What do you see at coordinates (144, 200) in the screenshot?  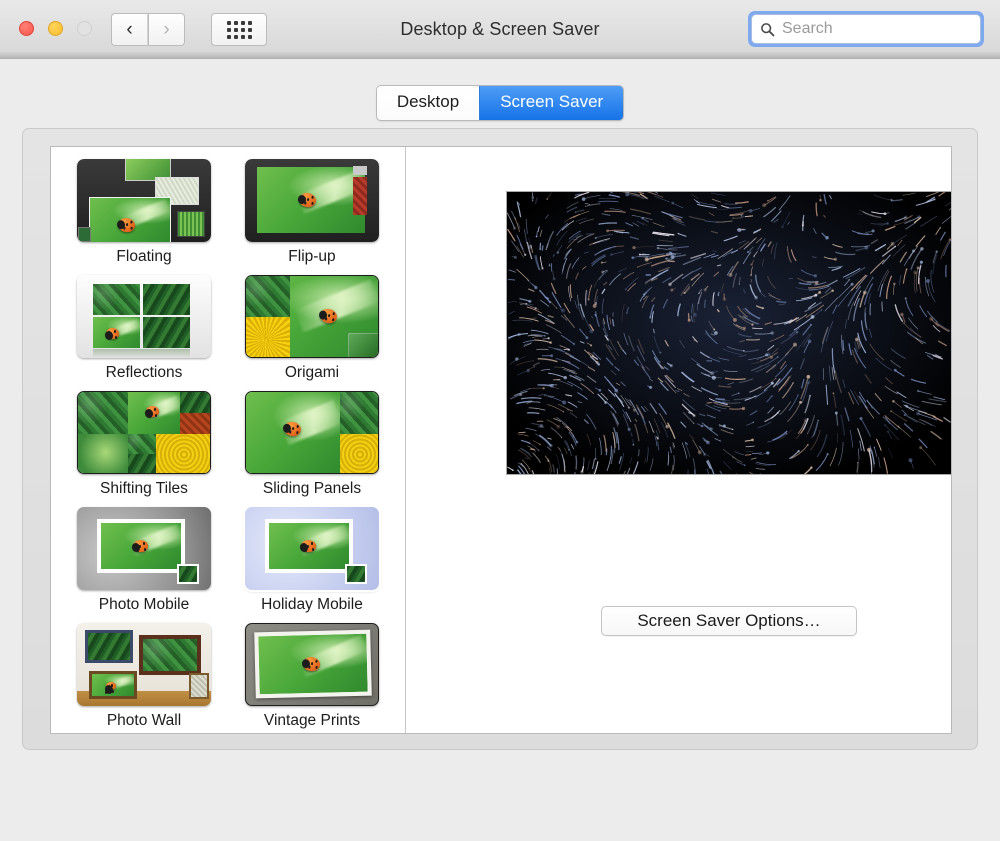 I see `thumbnail-floating` at bounding box center [144, 200].